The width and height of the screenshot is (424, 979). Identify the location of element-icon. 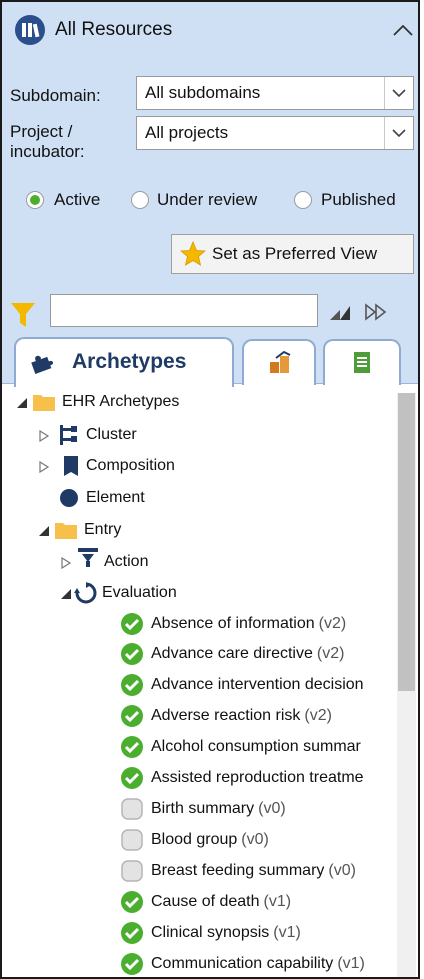
(69, 498).